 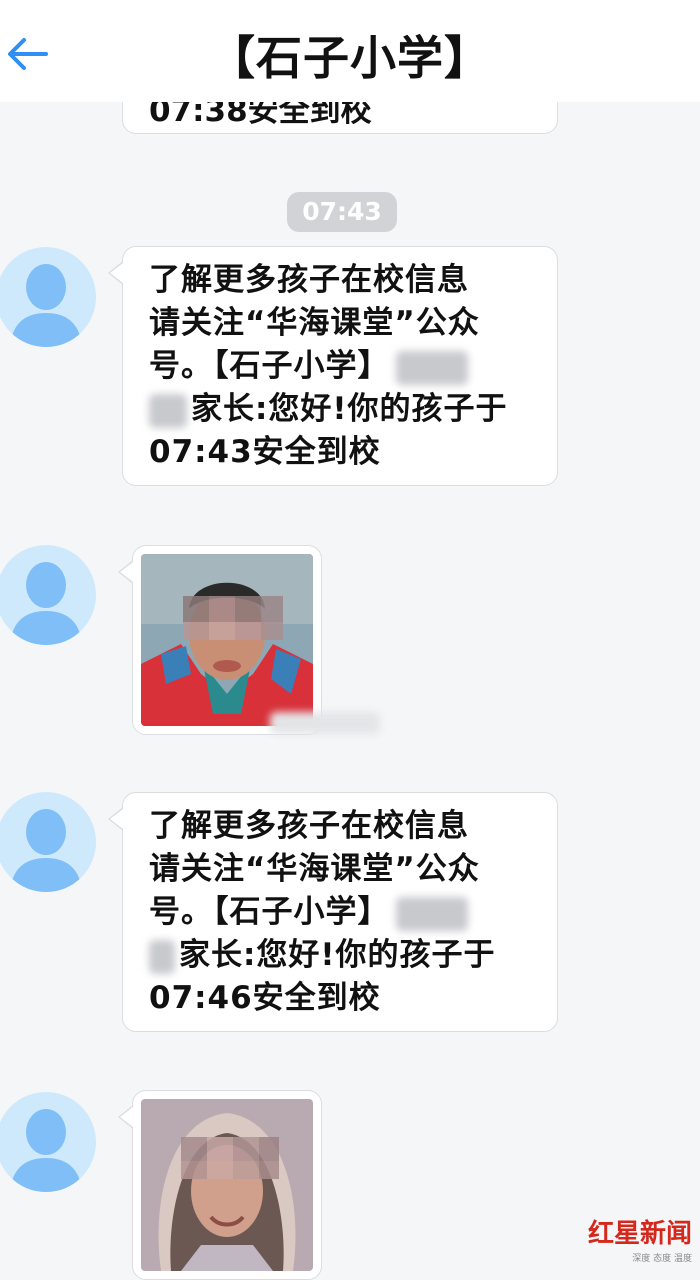 What do you see at coordinates (265, 998) in the screenshot?
I see `message-line: 07:46安全到校` at bounding box center [265, 998].